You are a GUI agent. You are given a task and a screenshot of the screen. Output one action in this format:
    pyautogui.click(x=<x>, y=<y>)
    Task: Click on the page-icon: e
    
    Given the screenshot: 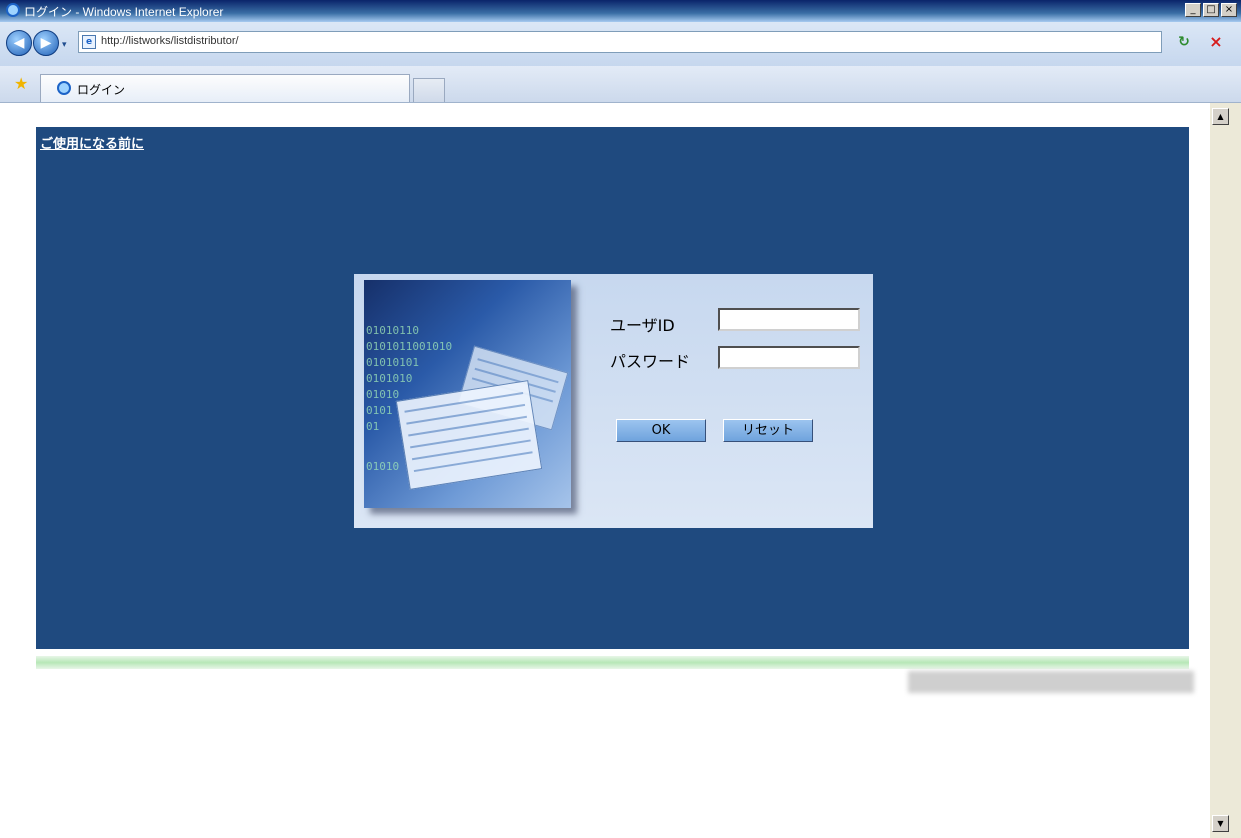 What is the action you would take?
    pyautogui.click(x=89, y=42)
    